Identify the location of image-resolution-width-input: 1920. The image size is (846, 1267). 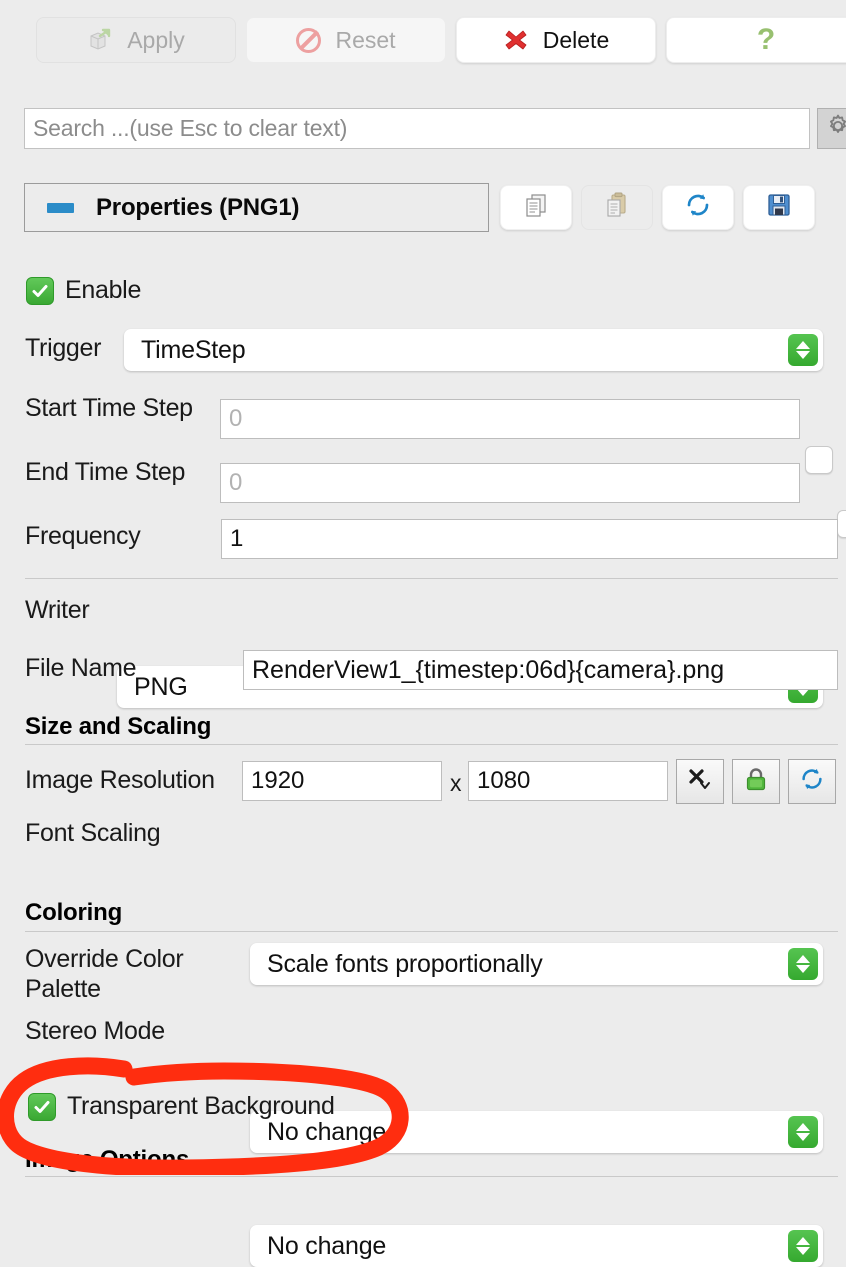
(342, 781).